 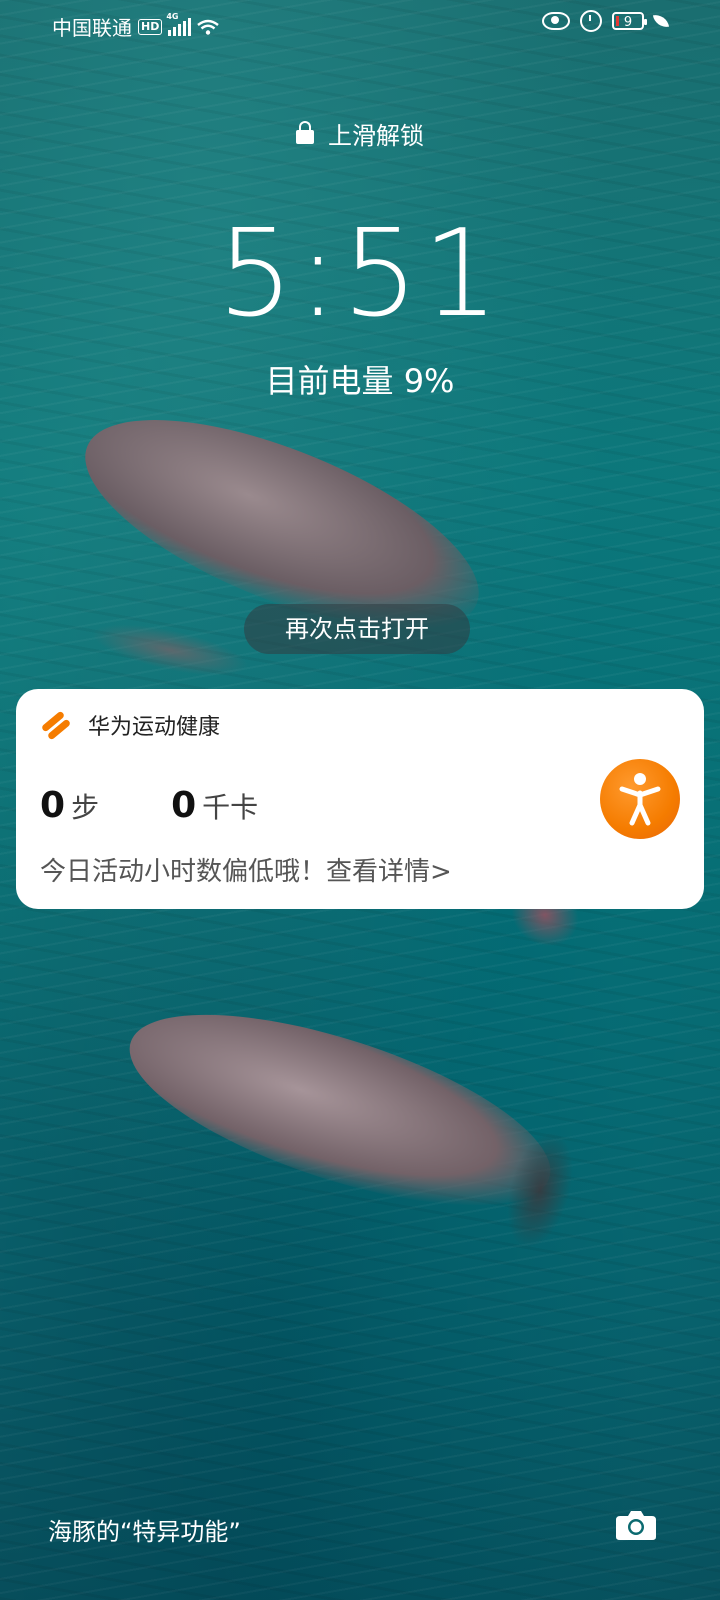 What do you see at coordinates (56, 725) in the screenshot?
I see `huawei-health-logo-icon` at bounding box center [56, 725].